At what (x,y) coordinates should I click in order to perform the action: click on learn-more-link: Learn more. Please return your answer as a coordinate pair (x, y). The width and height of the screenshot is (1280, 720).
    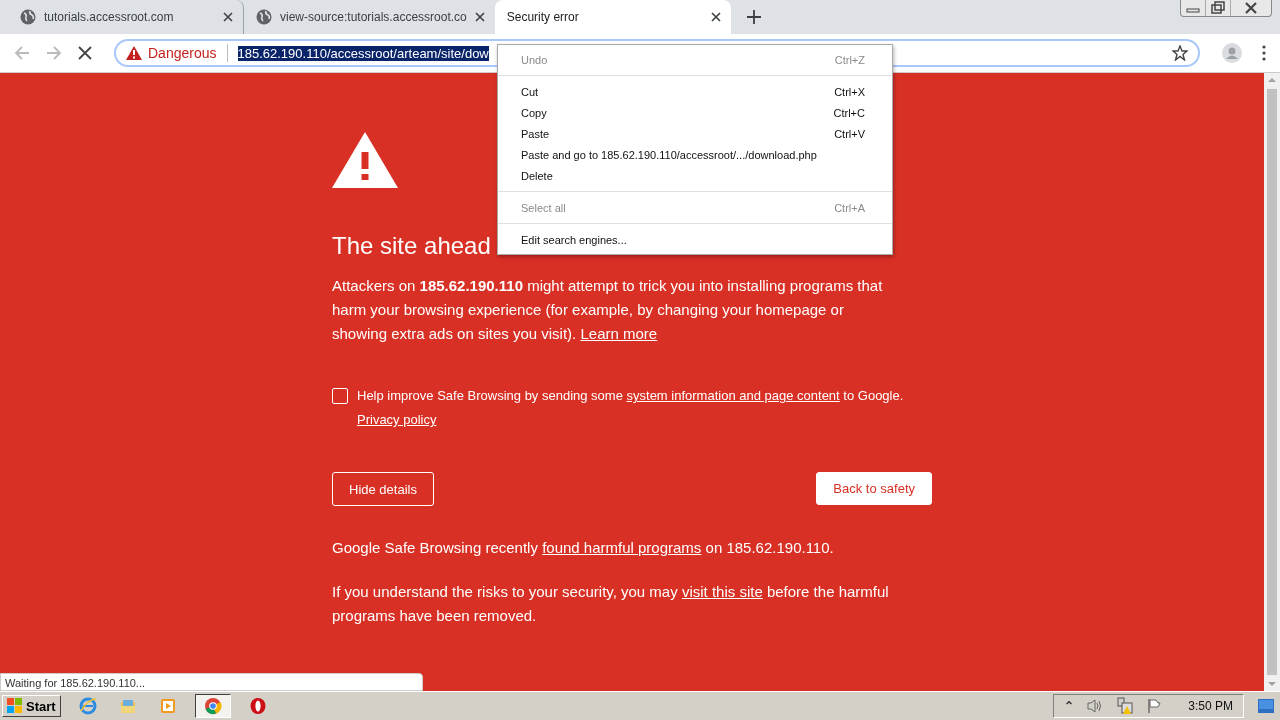
    Looking at the image, I should click on (619, 333).